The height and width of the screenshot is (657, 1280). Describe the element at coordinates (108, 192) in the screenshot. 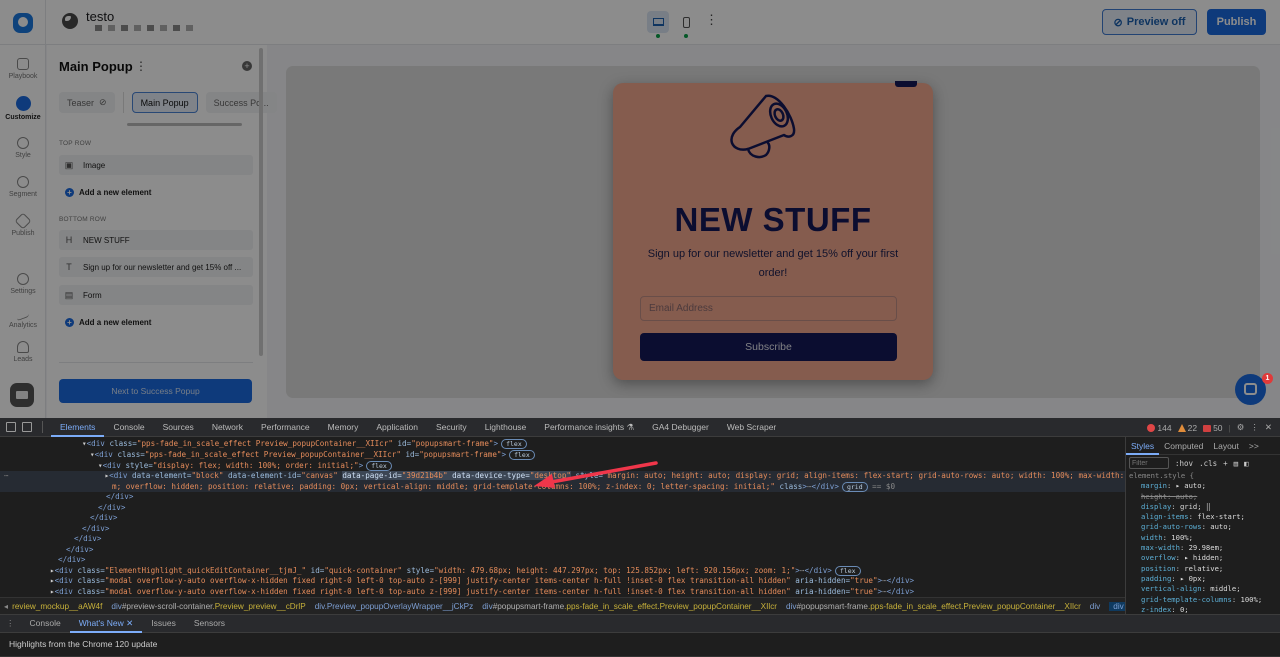

I see `add-element-top-button: + Add a new element` at that location.